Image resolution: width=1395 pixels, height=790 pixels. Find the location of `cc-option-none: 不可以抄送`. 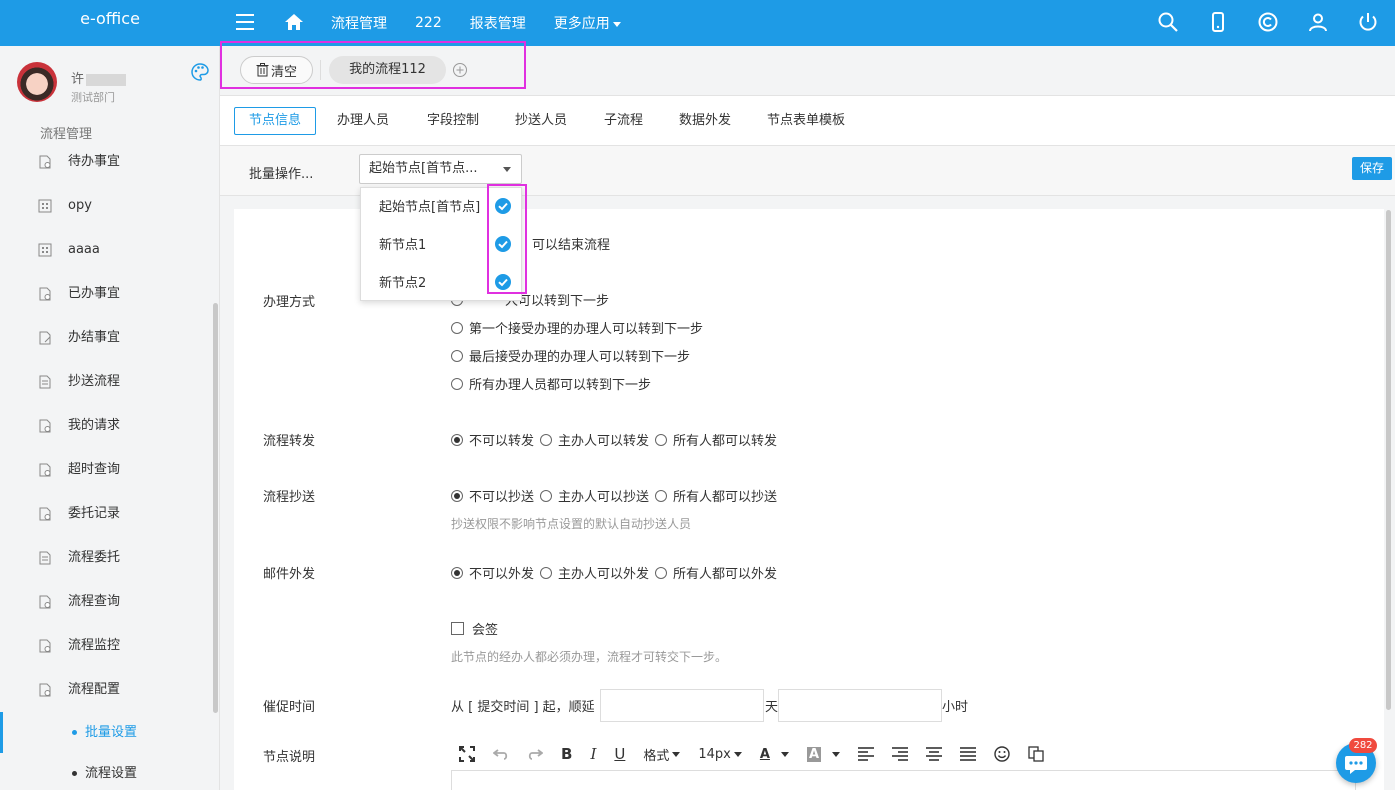

cc-option-none: 不可以抄送 is located at coordinates (492, 495).